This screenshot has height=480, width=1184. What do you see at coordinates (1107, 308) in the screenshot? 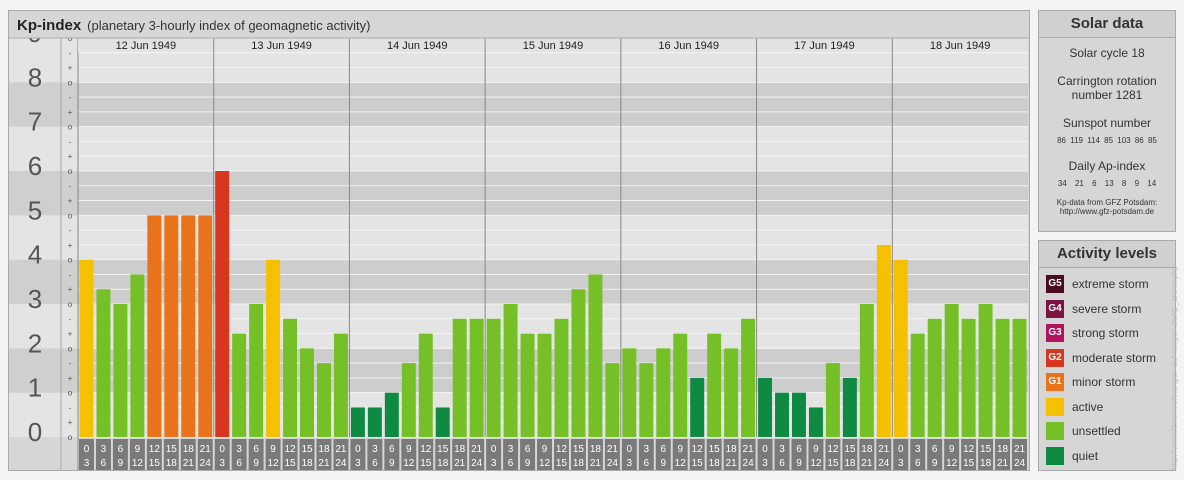
I see `legend-label: severe storm` at bounding box center [1107, 308].